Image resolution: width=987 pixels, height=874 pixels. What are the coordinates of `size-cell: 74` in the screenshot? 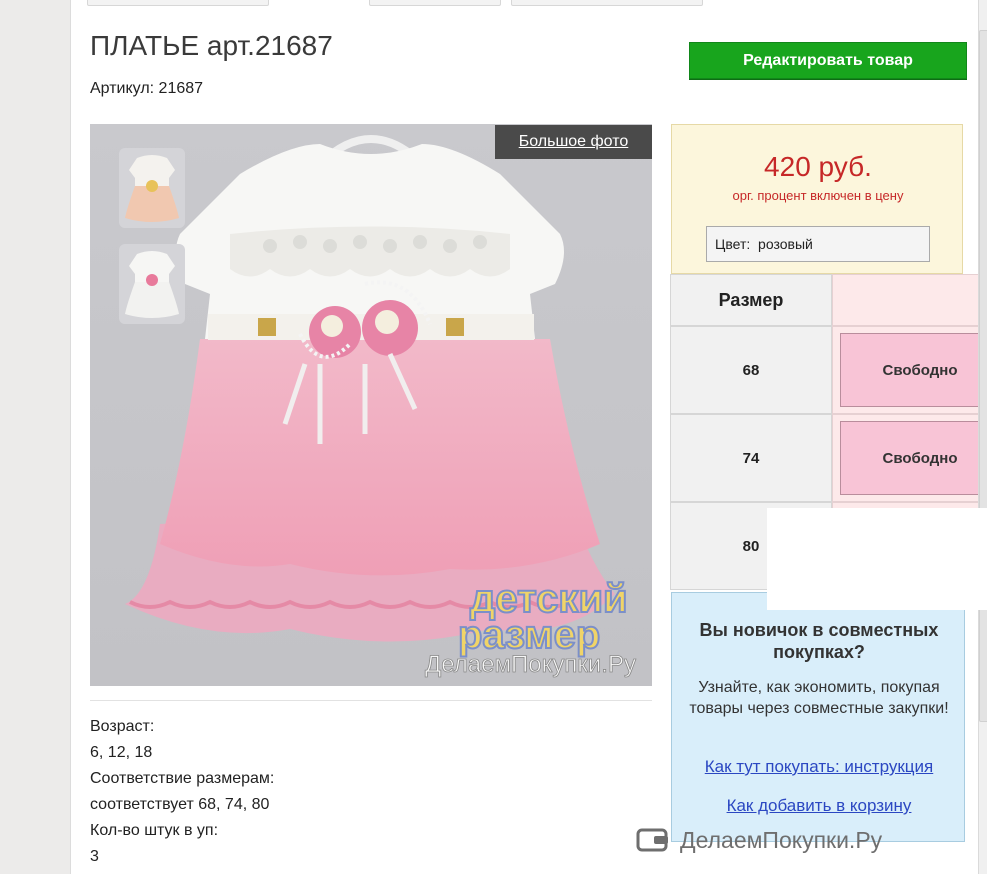 It's located at (751, 458).